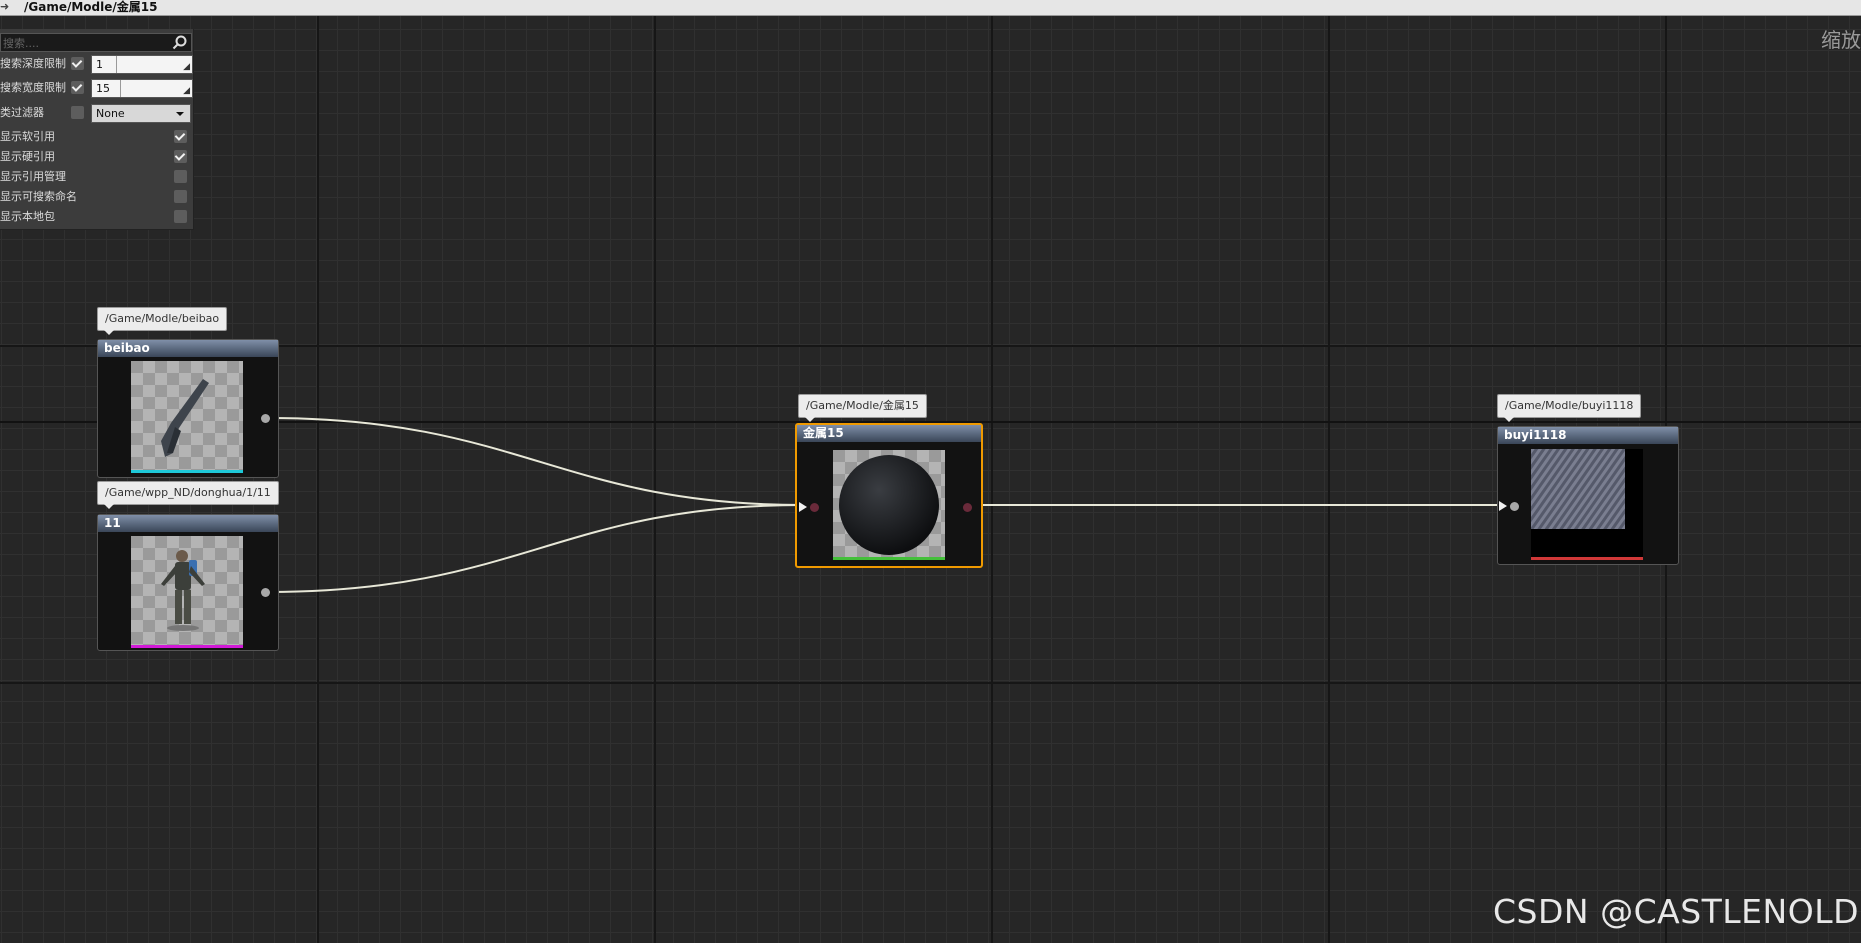 The image size is (1861, 943). Describe the element at coordinates (142, 88) in the screenshot. I see `search-breadth-input: 15 ◢` at that location.